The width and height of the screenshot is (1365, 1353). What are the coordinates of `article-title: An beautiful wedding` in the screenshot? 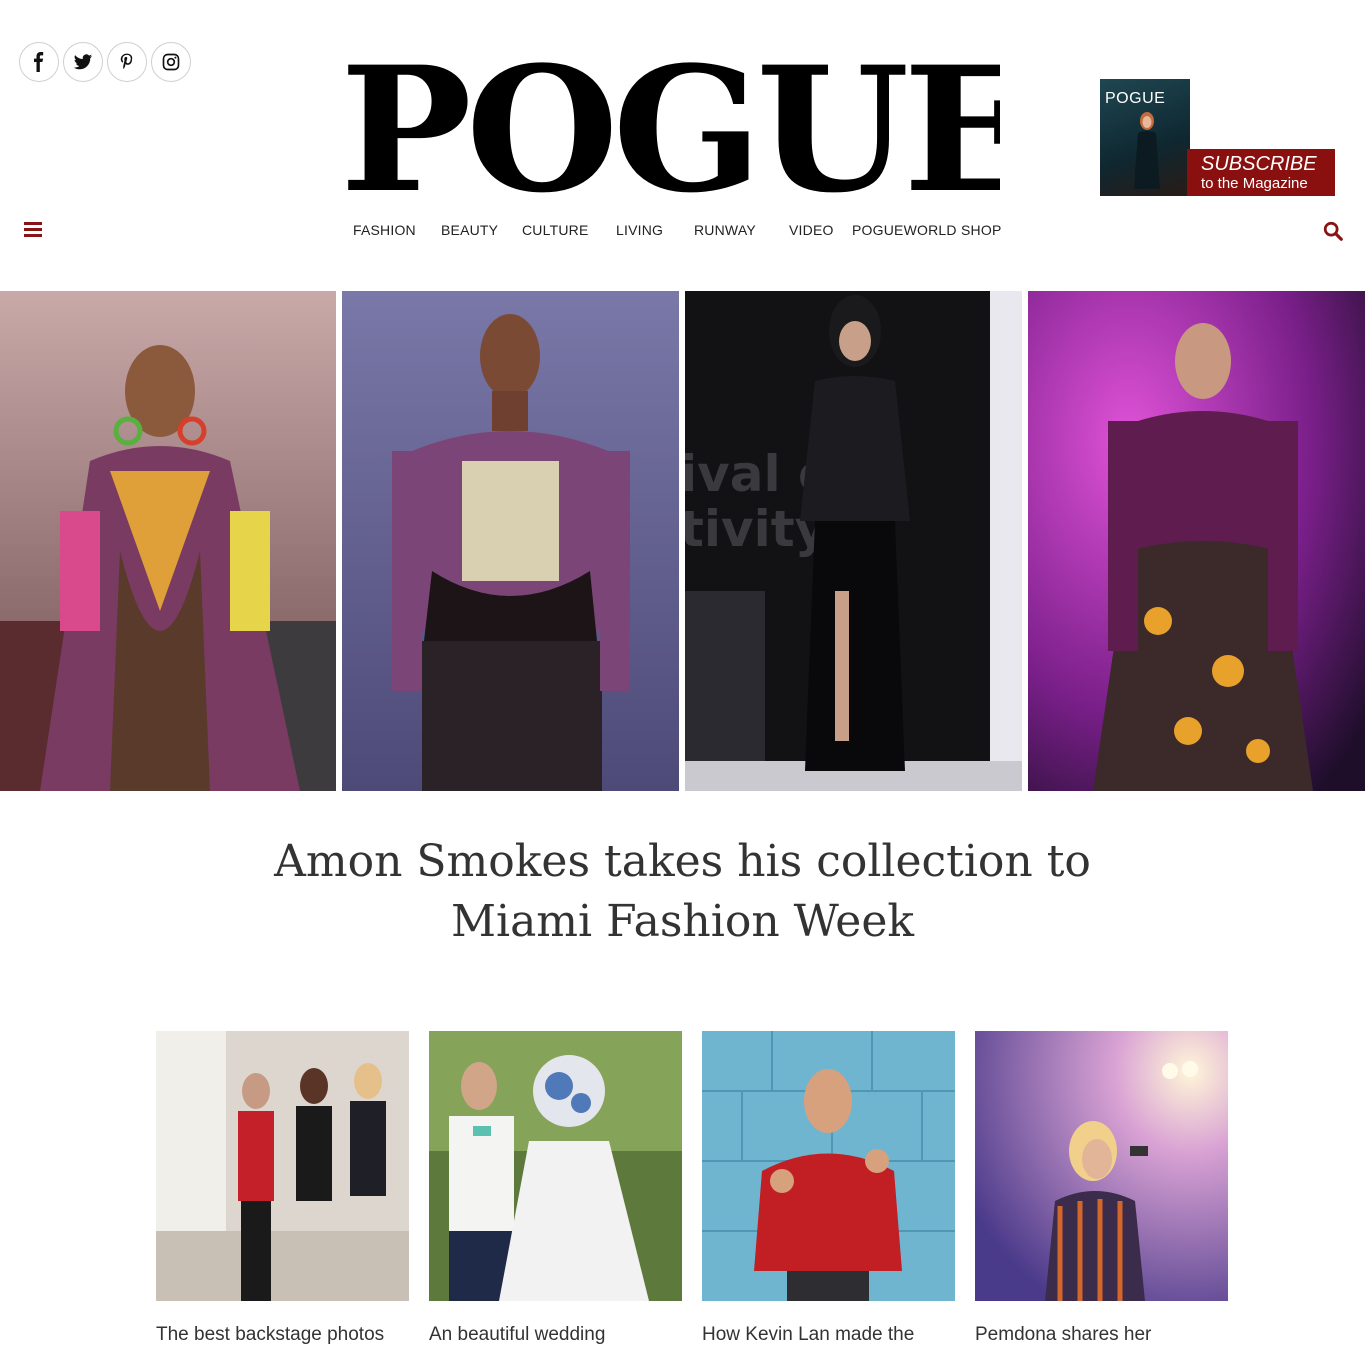 It's located at (555, 1335).